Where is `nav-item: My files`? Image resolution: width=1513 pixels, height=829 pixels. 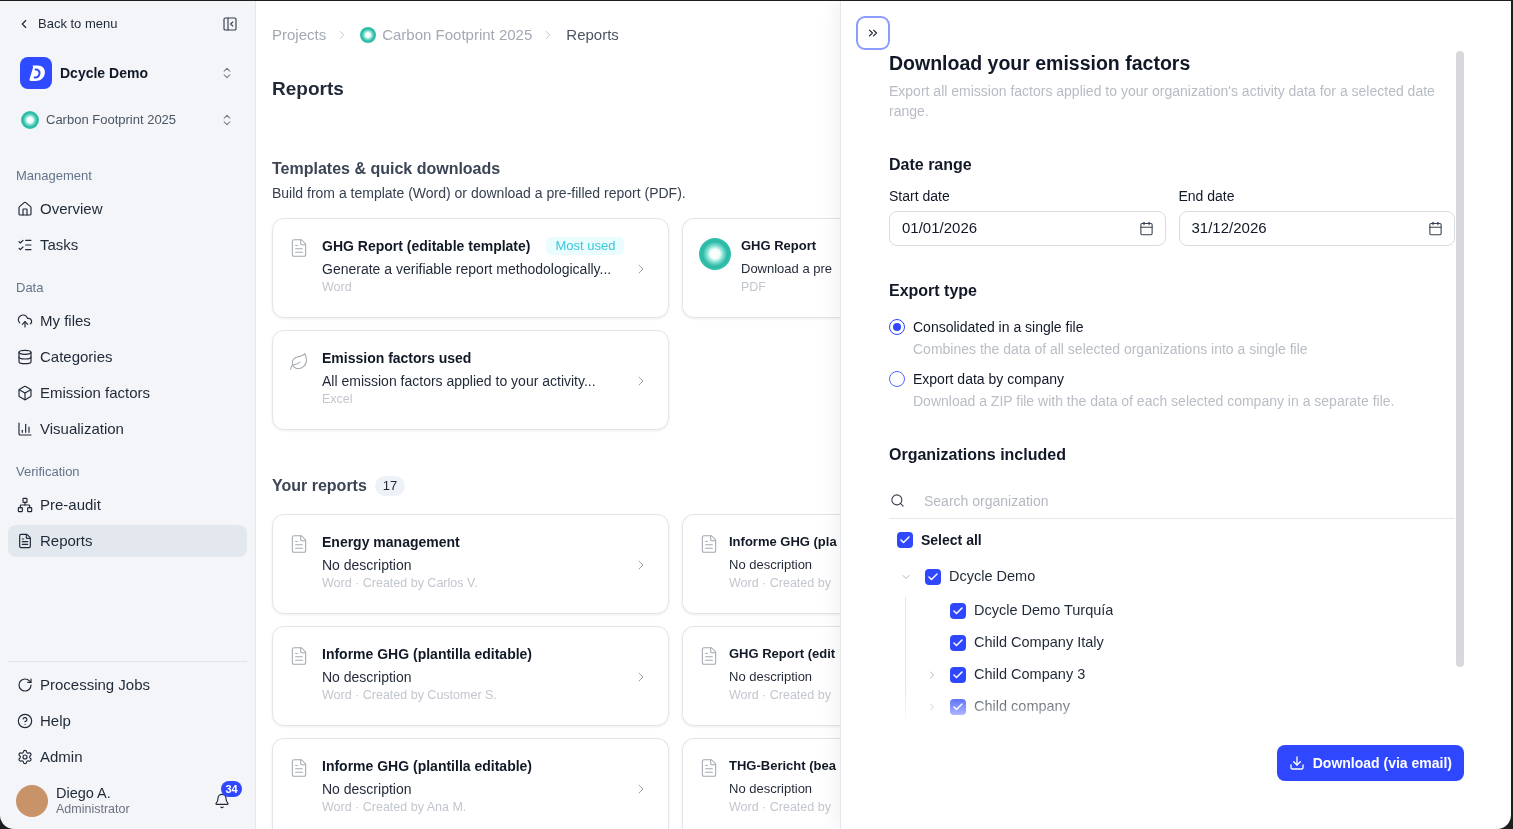 nav-item: My files is located at coordinates (127, 321).